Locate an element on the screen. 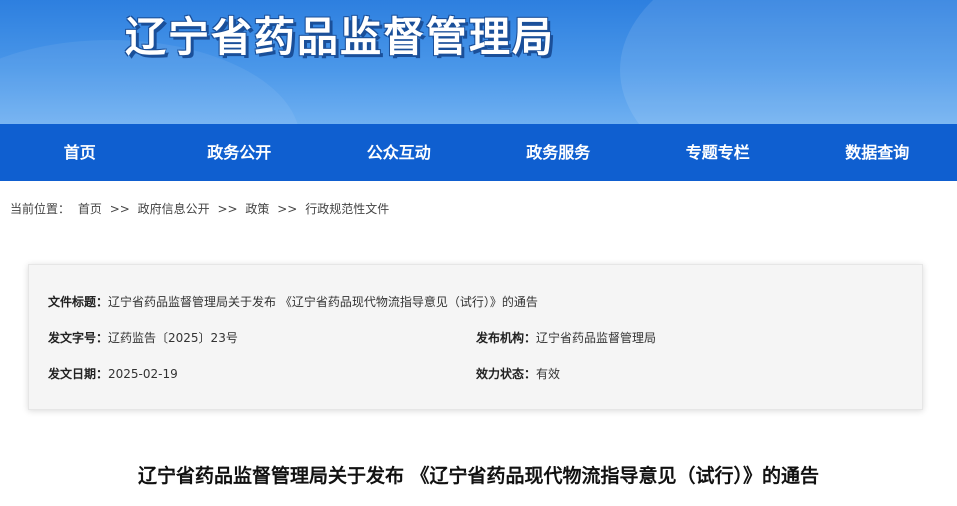 The height and width of the screenshot is (506, 957). nav-item-government-affairs: 政务公开 is located at coordinates (240, 152).